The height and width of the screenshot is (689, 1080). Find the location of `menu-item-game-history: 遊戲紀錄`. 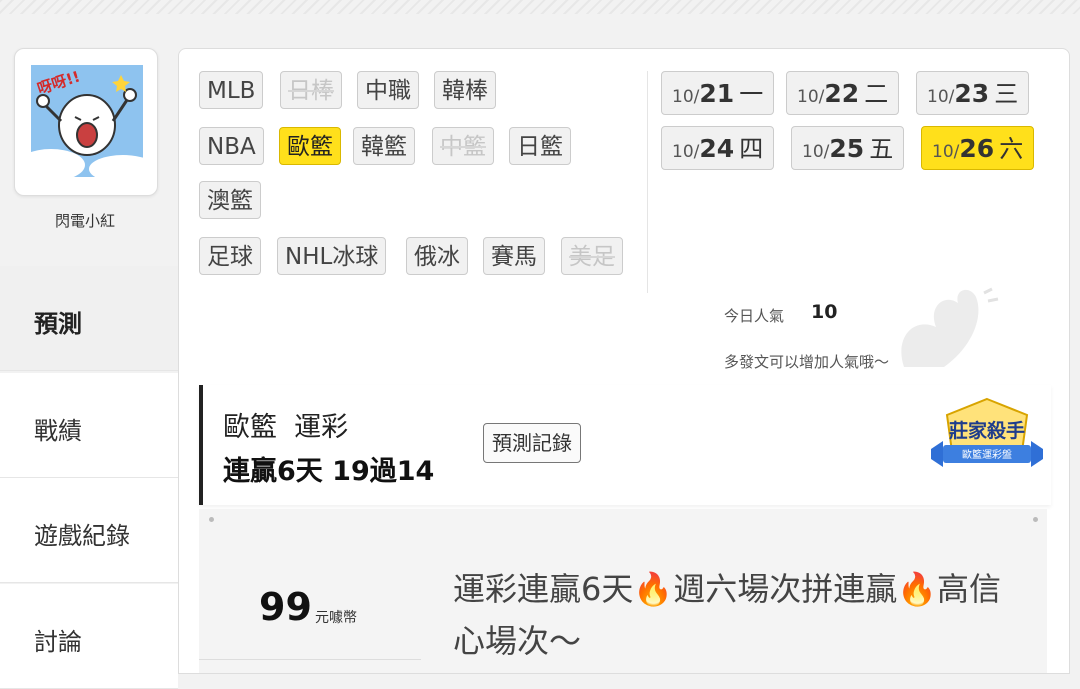

menu-item-game-history: 遊戲紀錄 is located at coordinates (89, 530).